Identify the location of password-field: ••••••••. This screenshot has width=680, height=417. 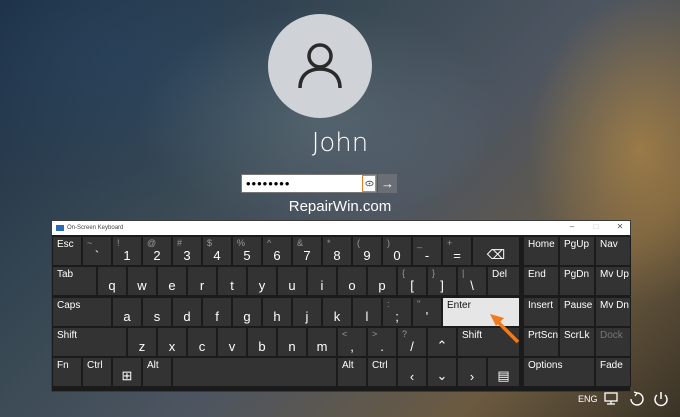
(309, 183).